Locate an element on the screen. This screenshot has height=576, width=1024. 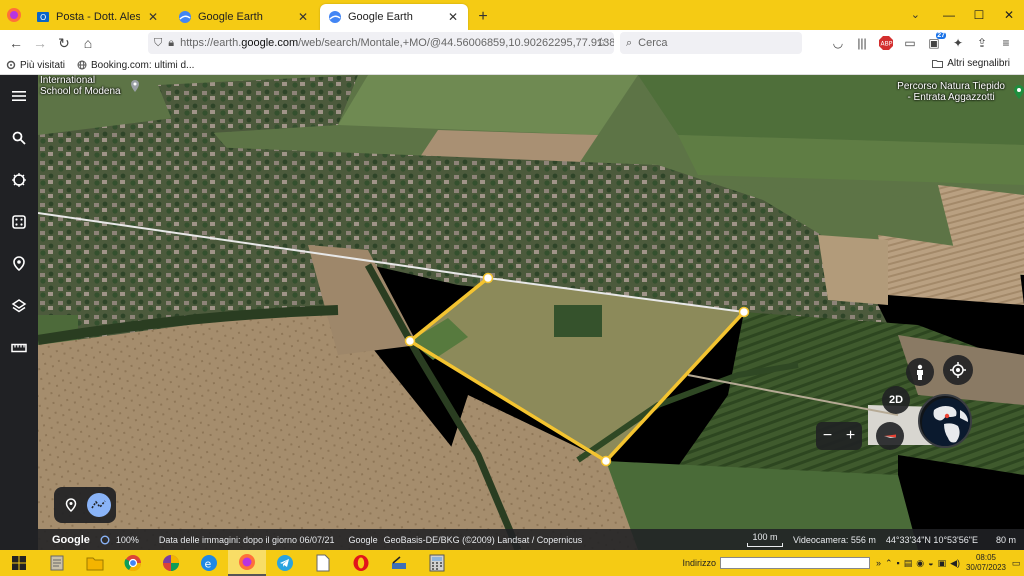
taskbar-clock: 08:05 30/07/2023 is located at coordinates (986, 563).